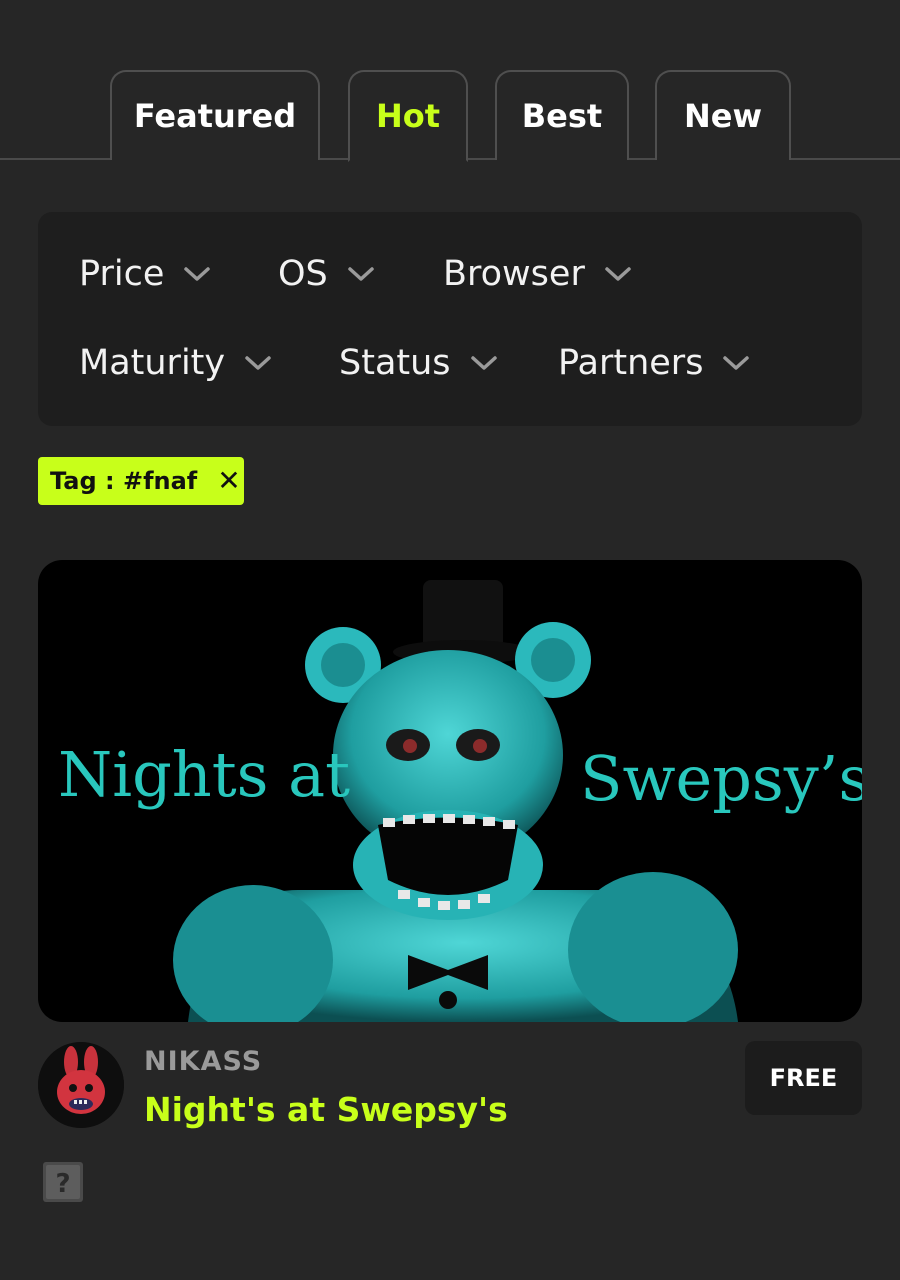 This screenshot has height=1280, width=900. Describe the element at coordinates (723, 115) in the screenshot. I see `tab-new: New` at that location.